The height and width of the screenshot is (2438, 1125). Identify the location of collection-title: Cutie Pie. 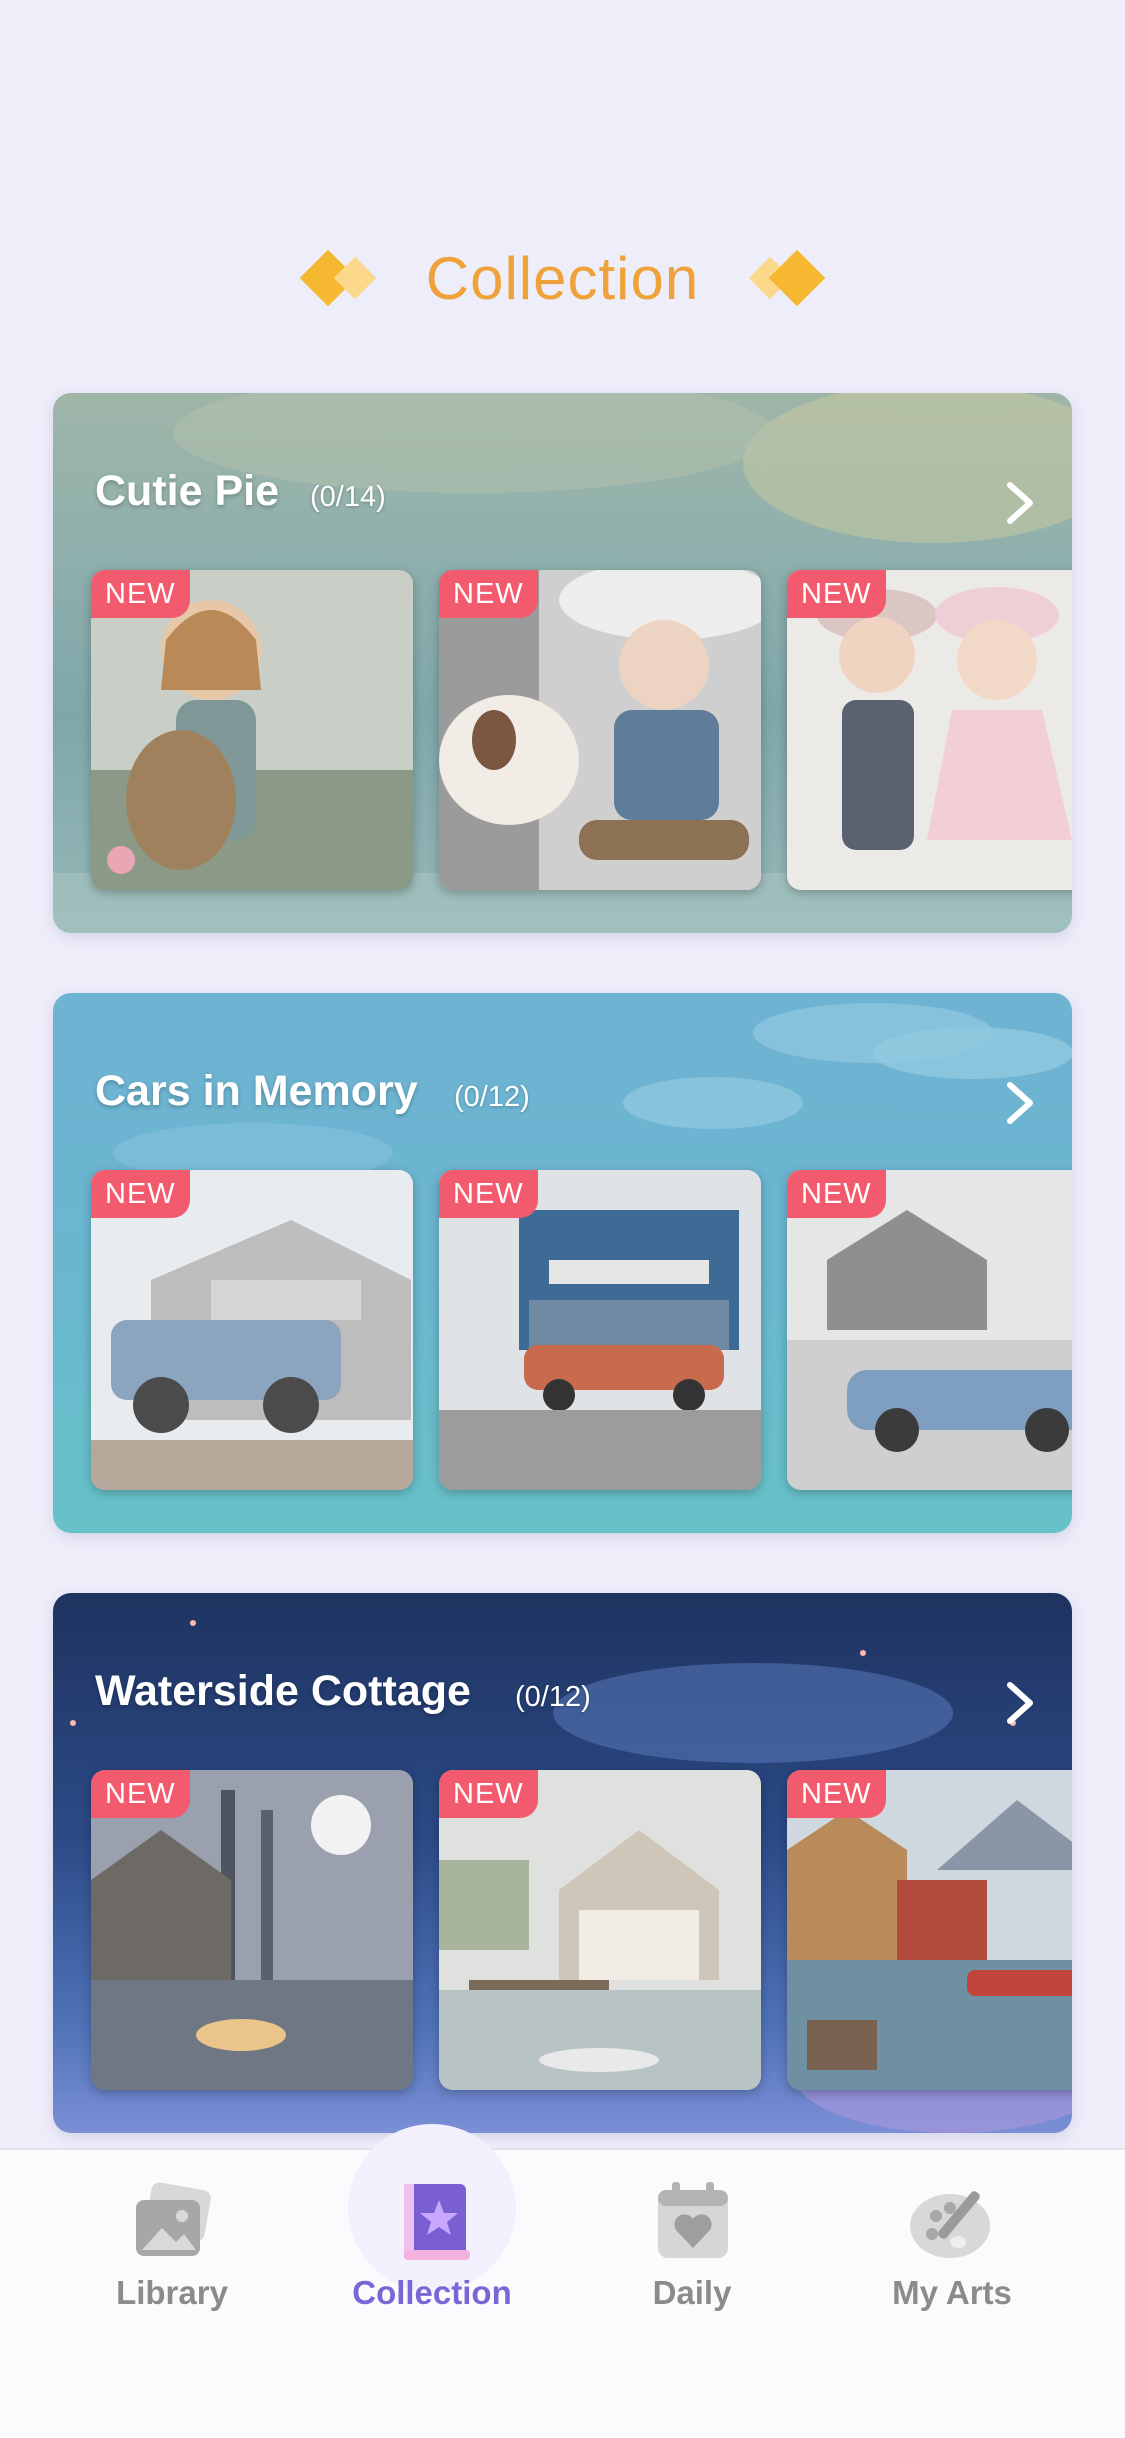
(187, 491).